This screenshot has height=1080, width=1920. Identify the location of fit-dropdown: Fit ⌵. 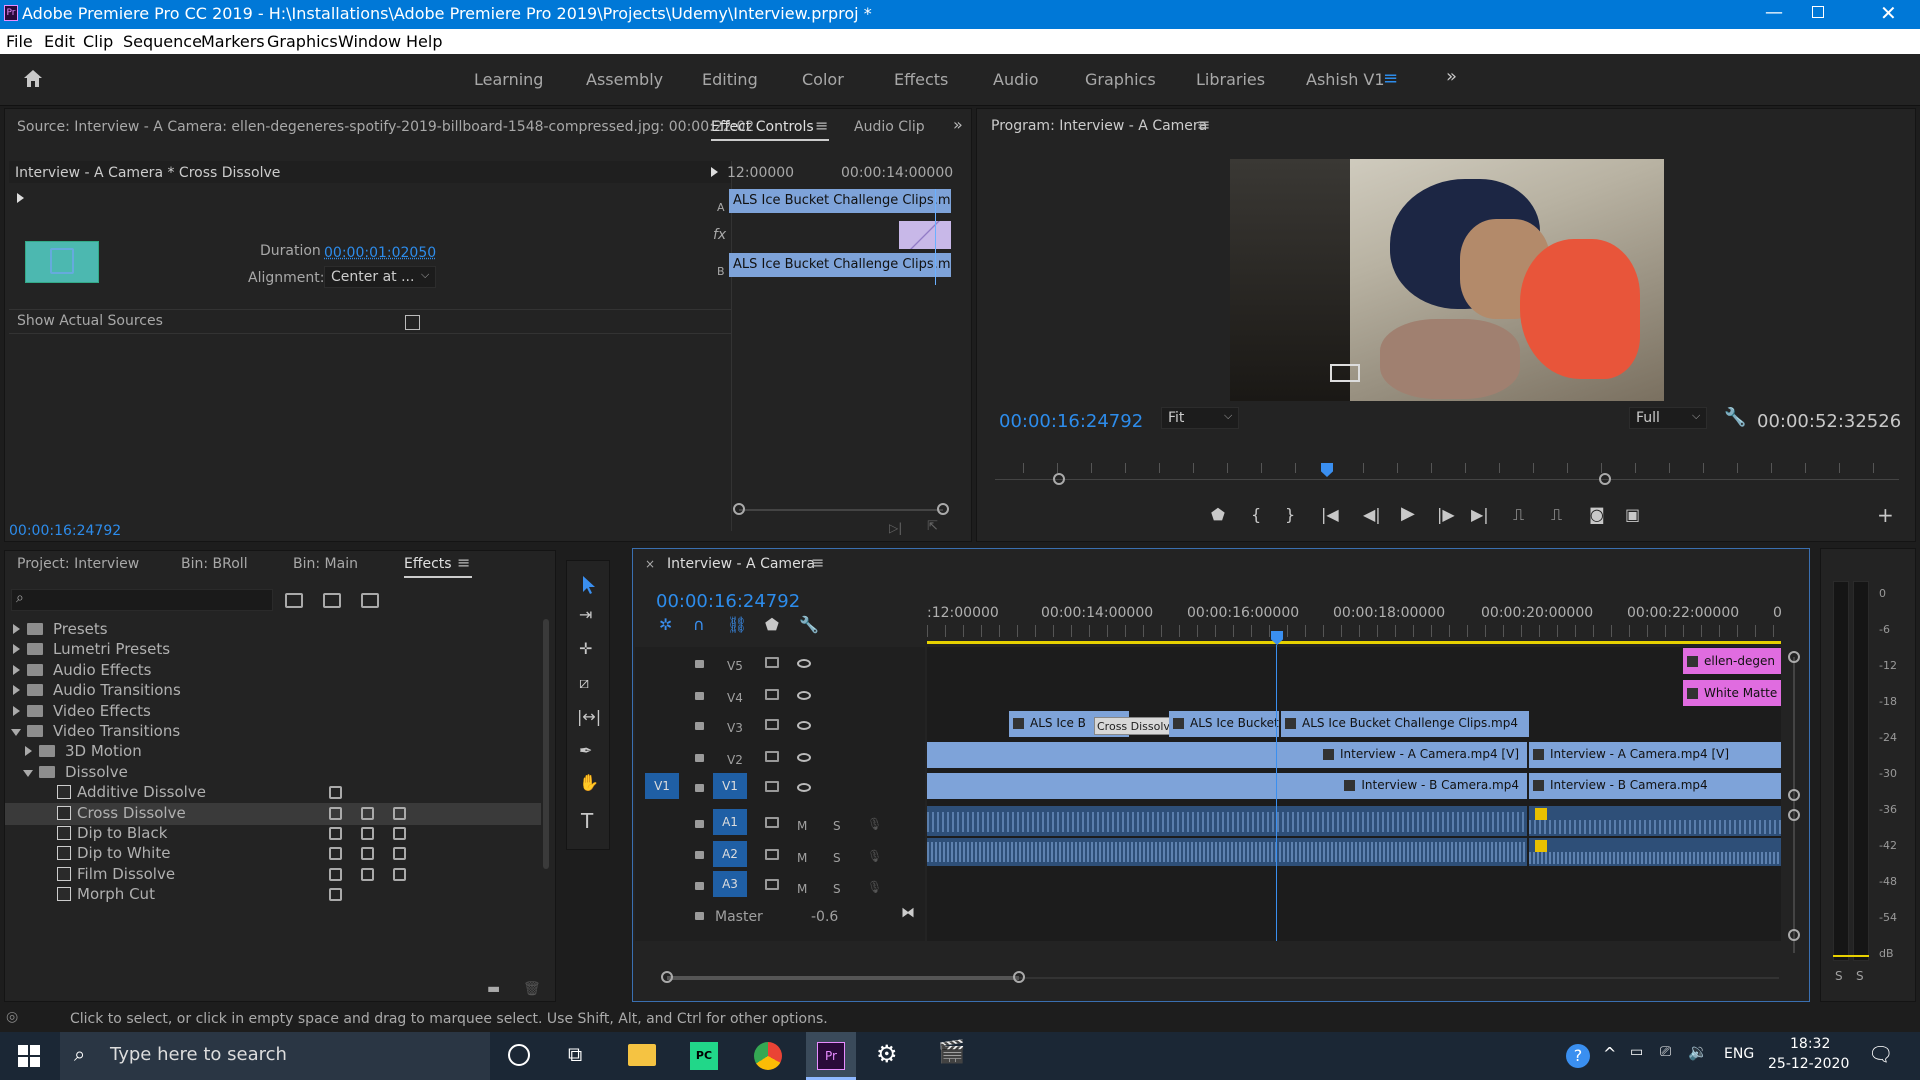
(1200, 418).